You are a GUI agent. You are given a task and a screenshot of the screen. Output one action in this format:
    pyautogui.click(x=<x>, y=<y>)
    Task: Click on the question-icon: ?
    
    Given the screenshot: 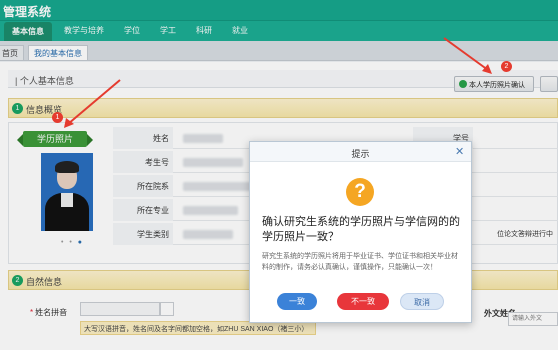 What is the action you would take?
    pyautogui.click(x=360, y=192)
    